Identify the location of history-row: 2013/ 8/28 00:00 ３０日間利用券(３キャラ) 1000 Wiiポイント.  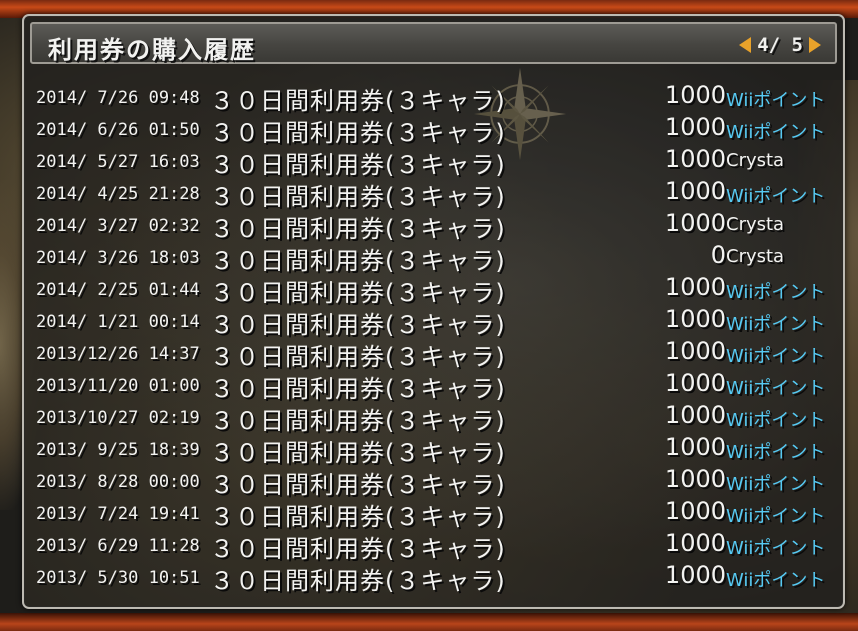
(436, 481).